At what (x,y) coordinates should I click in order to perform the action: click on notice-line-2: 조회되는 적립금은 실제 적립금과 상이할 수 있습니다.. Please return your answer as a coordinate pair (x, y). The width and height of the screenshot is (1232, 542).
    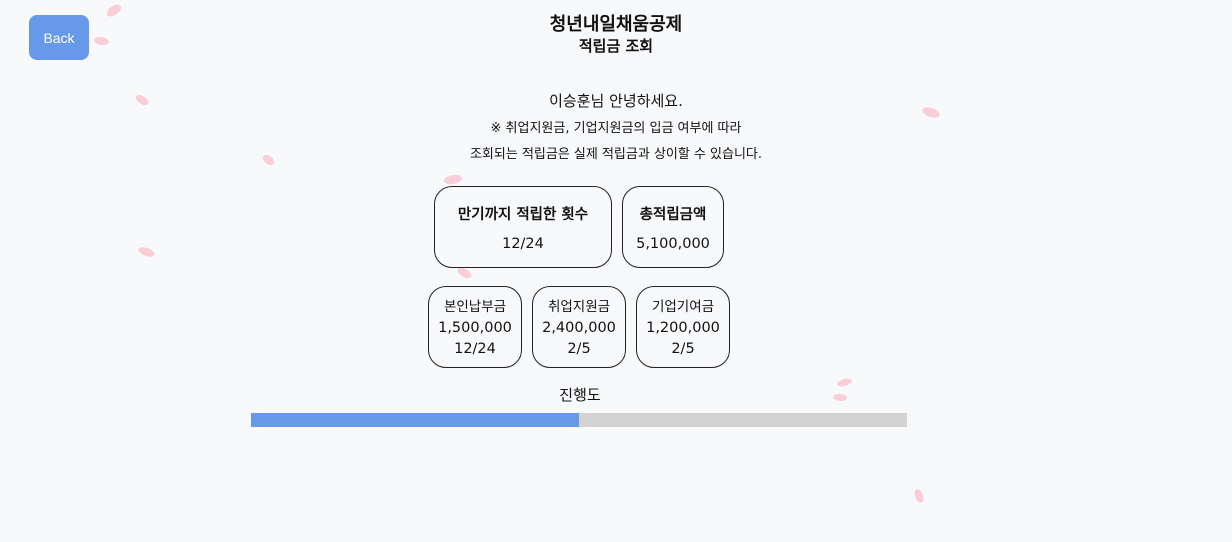
    Looking at the image, I should click on (616, 154).